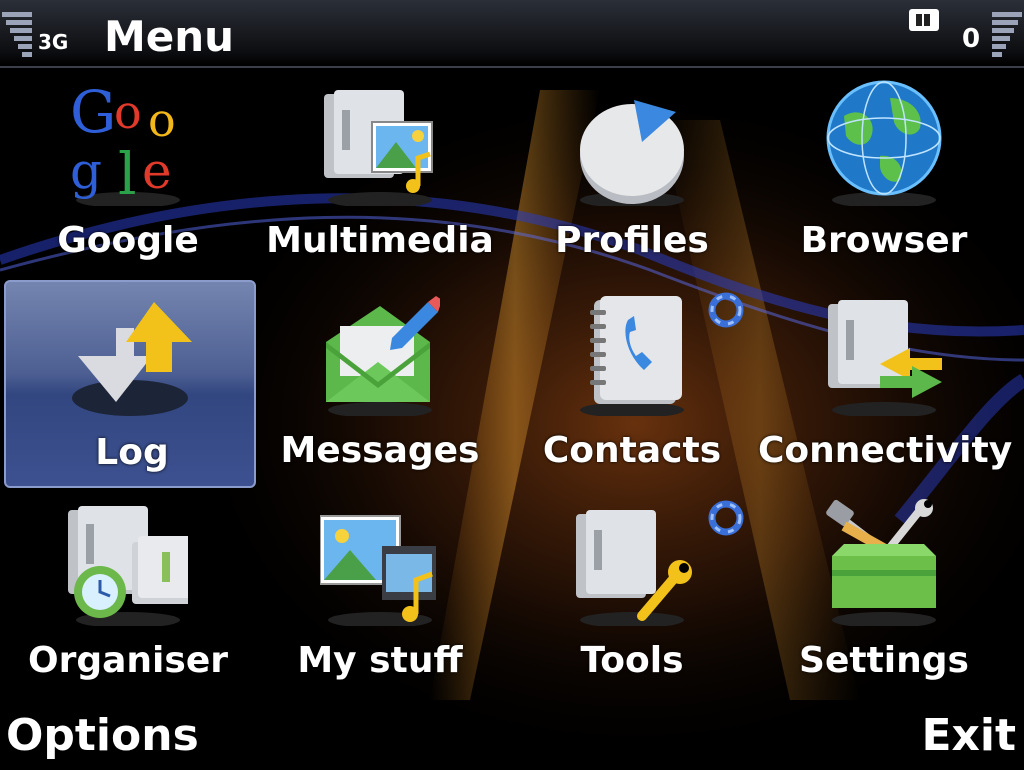 This screenshot has width=1024, height=770. I want to click on menu-item-label: Google, so click(128, 240).